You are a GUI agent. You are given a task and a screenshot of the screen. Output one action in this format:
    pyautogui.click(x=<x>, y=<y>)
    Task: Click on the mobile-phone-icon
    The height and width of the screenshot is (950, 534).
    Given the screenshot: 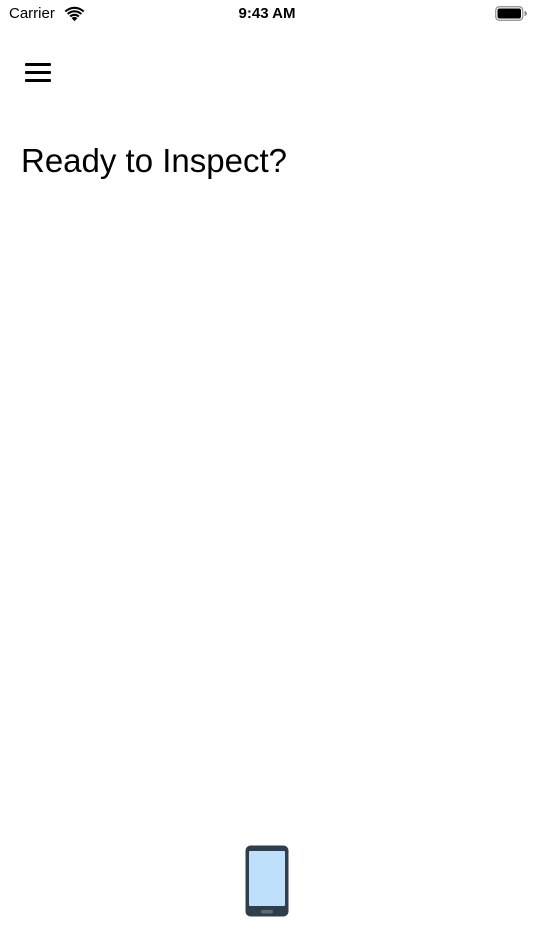 What is the action you would take?
    pyautogui.click(x=267, y=881)
    